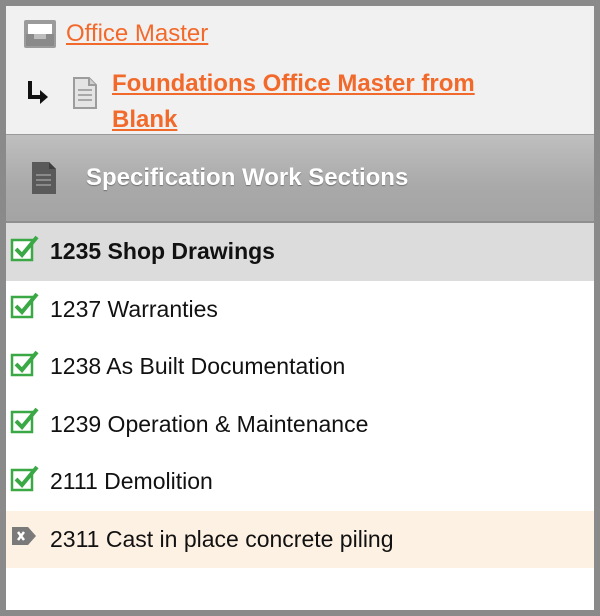  Describe the element at coordinates (134, 308) in the screenshot. I see `list-item-label: 1237 Warranties` at that location.